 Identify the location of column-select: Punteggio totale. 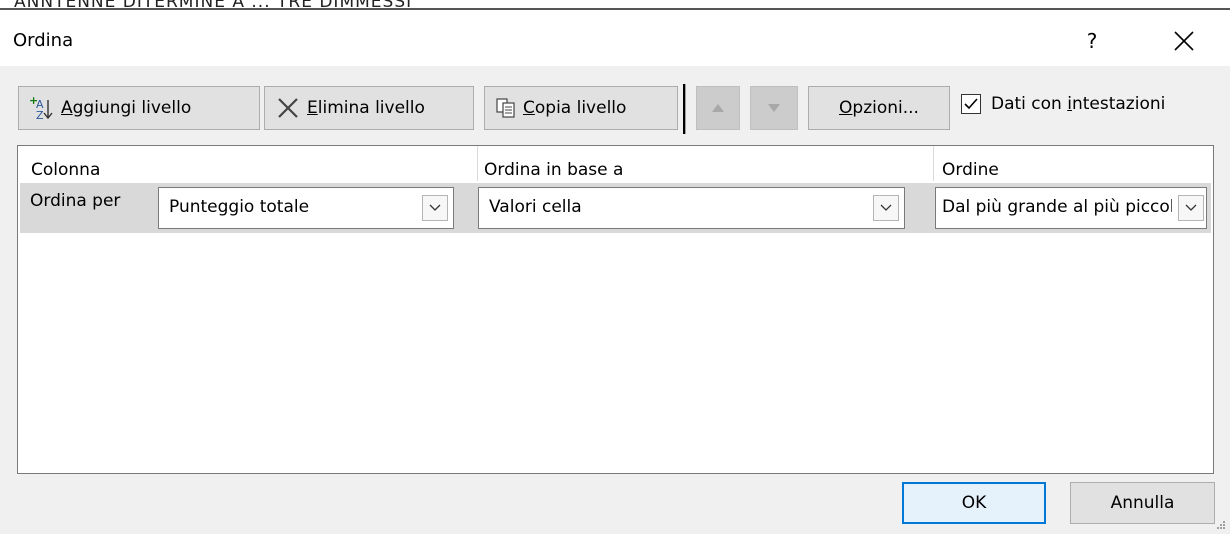
(306, 208).